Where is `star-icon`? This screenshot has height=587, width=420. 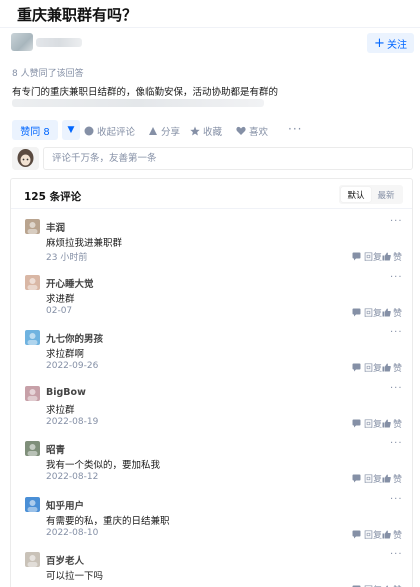
star-icon is located at coordinates (195, 131).